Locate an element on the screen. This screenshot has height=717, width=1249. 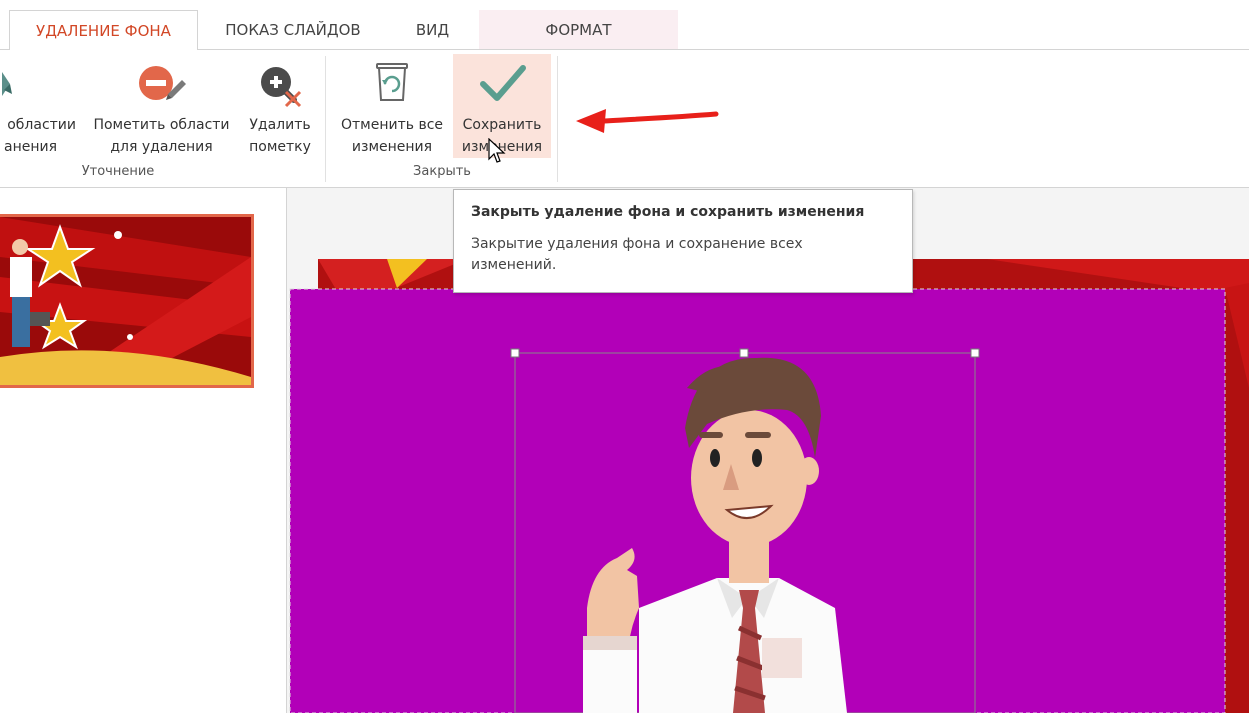
mark-keep-line2: анения is located at coordinates (31, 147).